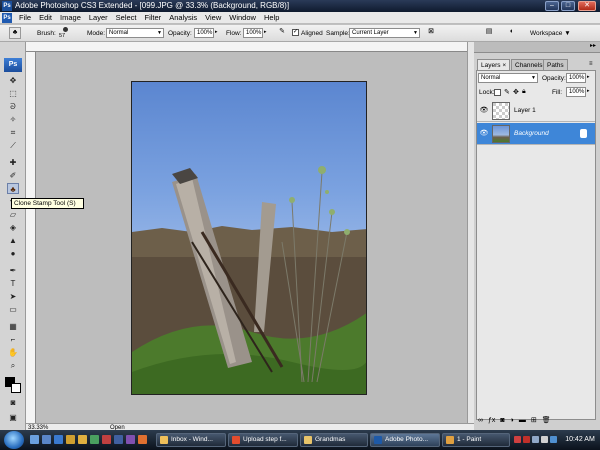  I want to click on eyedropper-tool-icon: ⌐, so click(13, 339).